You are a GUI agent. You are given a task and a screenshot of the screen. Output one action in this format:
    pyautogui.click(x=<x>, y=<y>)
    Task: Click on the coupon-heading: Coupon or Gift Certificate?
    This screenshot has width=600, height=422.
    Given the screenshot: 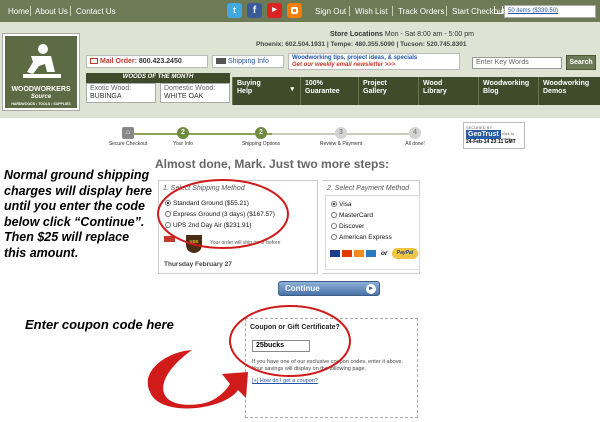 What is the action you would take?
    pyautogui.click(x=295, y=327)
    